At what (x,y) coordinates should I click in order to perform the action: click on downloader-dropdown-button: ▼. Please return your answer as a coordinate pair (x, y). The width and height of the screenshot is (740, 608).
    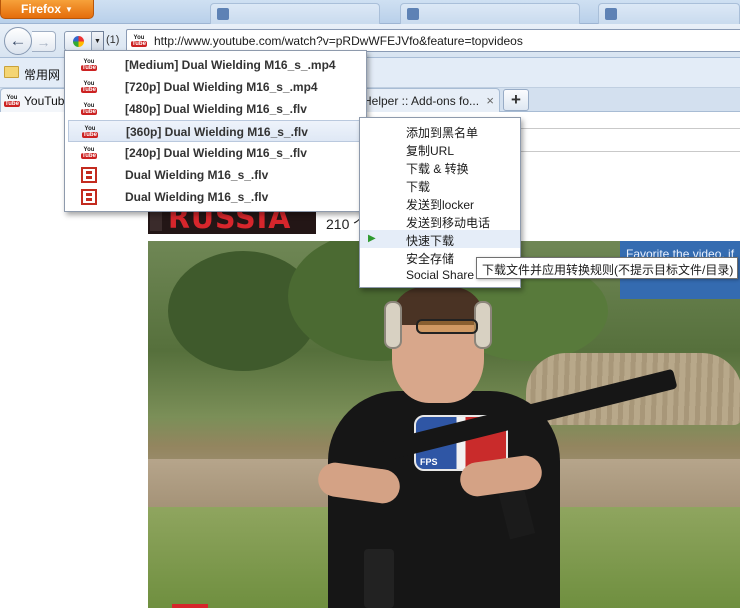
    Looking at the image, I should click on (98, 41).